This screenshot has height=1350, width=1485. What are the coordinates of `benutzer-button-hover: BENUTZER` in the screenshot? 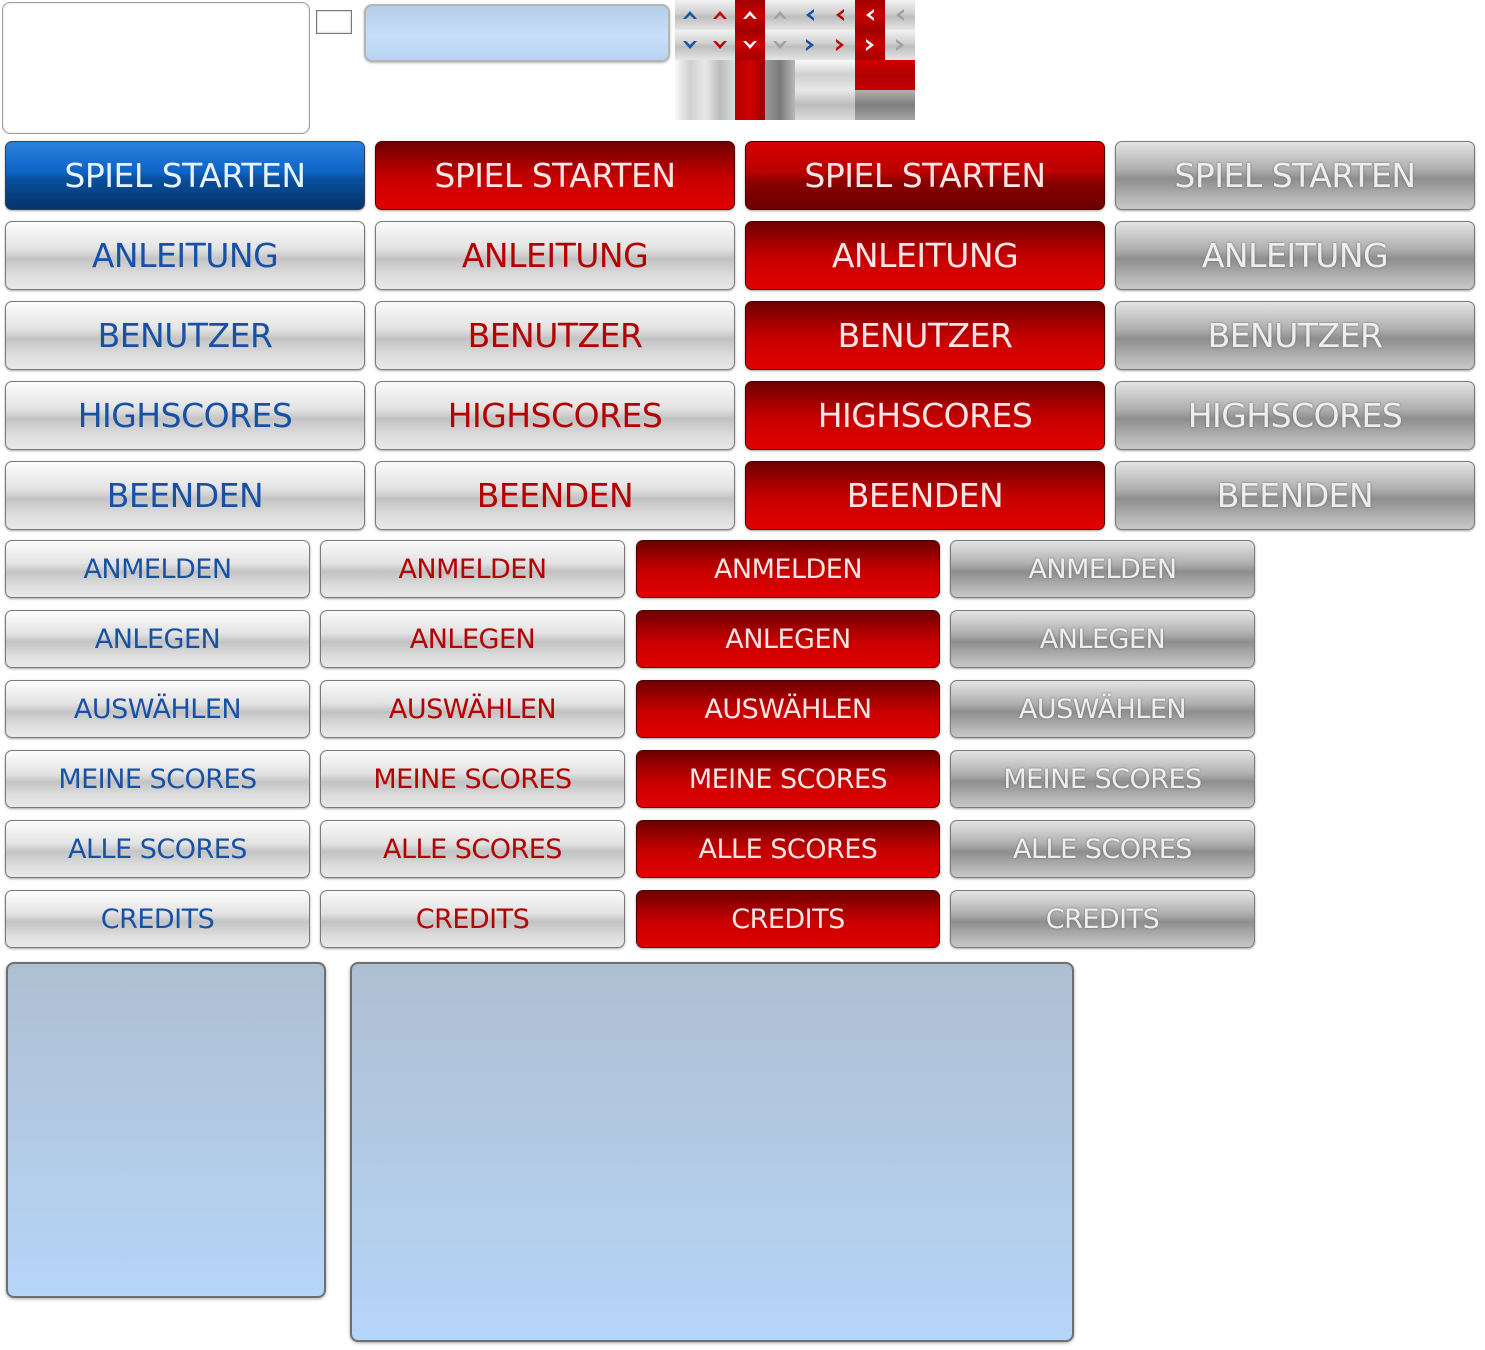 It's located at (555, 335).